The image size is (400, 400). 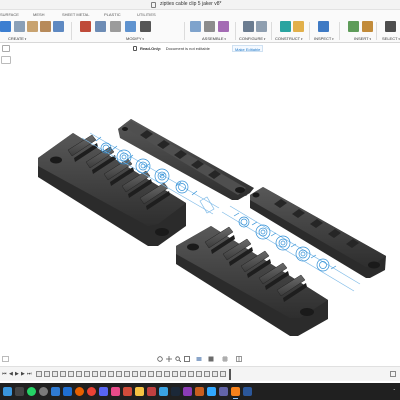 I want to click on display-settings-icon, so click(x=211, y=359).